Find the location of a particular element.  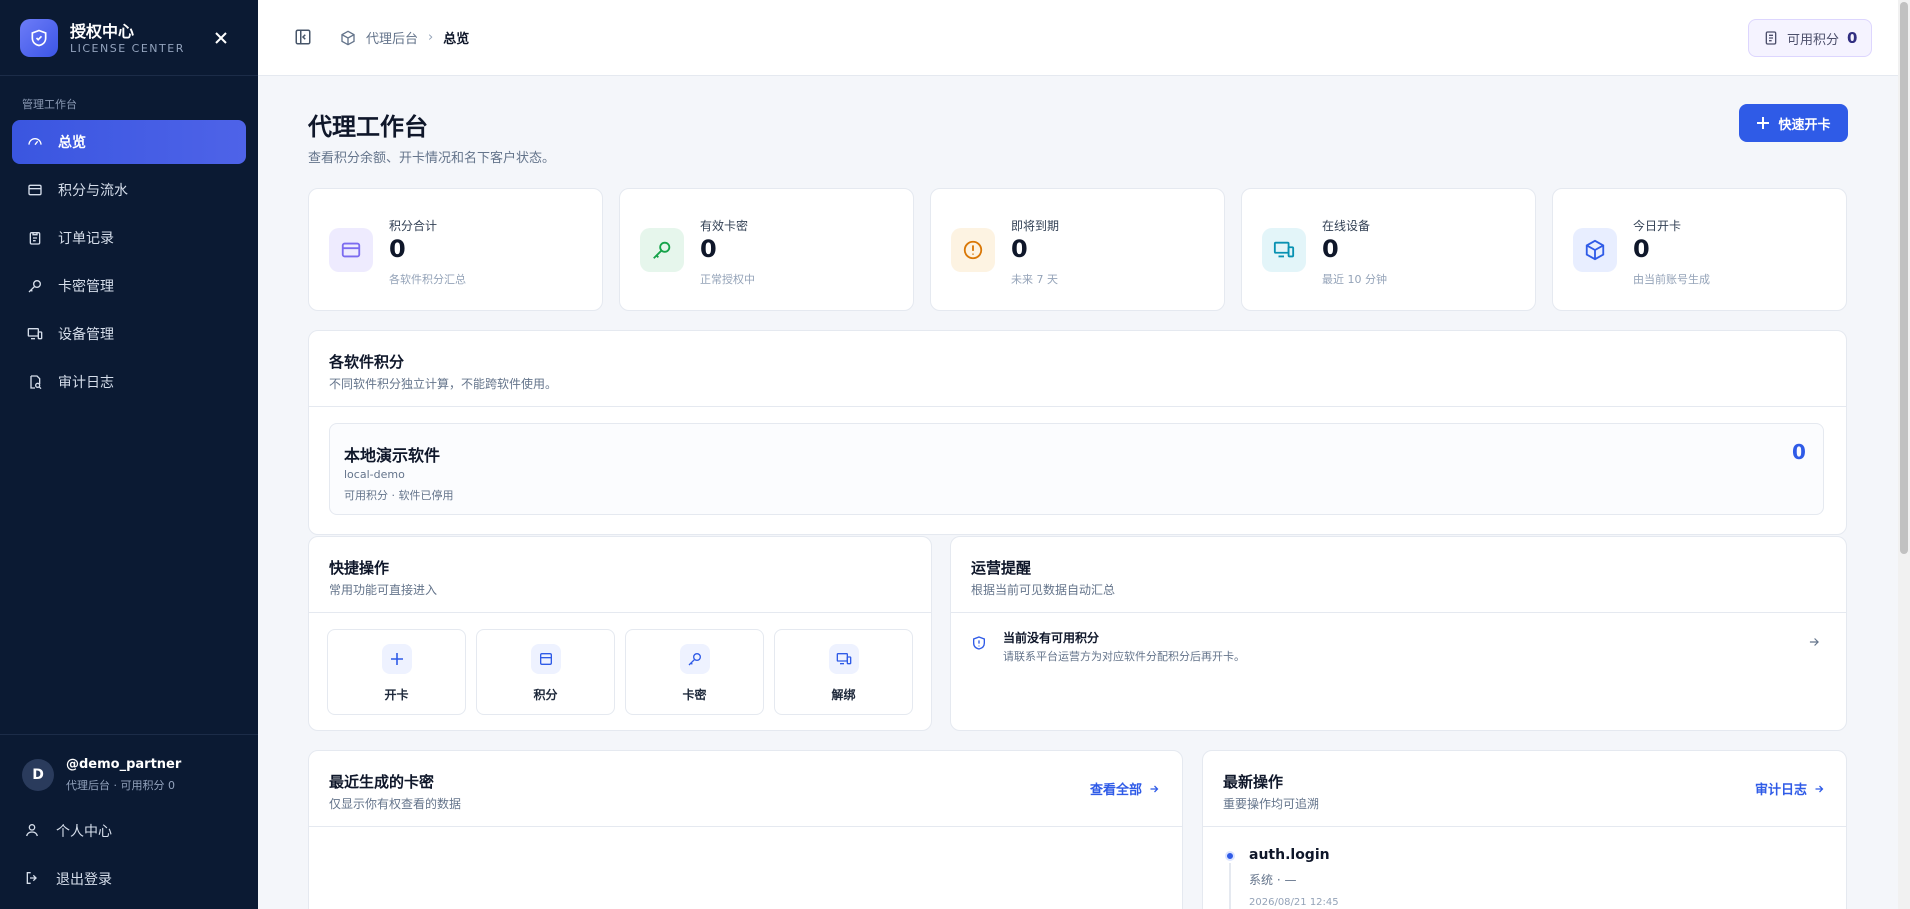

scrollbar-thumb is located at coordinates (1904, 278).